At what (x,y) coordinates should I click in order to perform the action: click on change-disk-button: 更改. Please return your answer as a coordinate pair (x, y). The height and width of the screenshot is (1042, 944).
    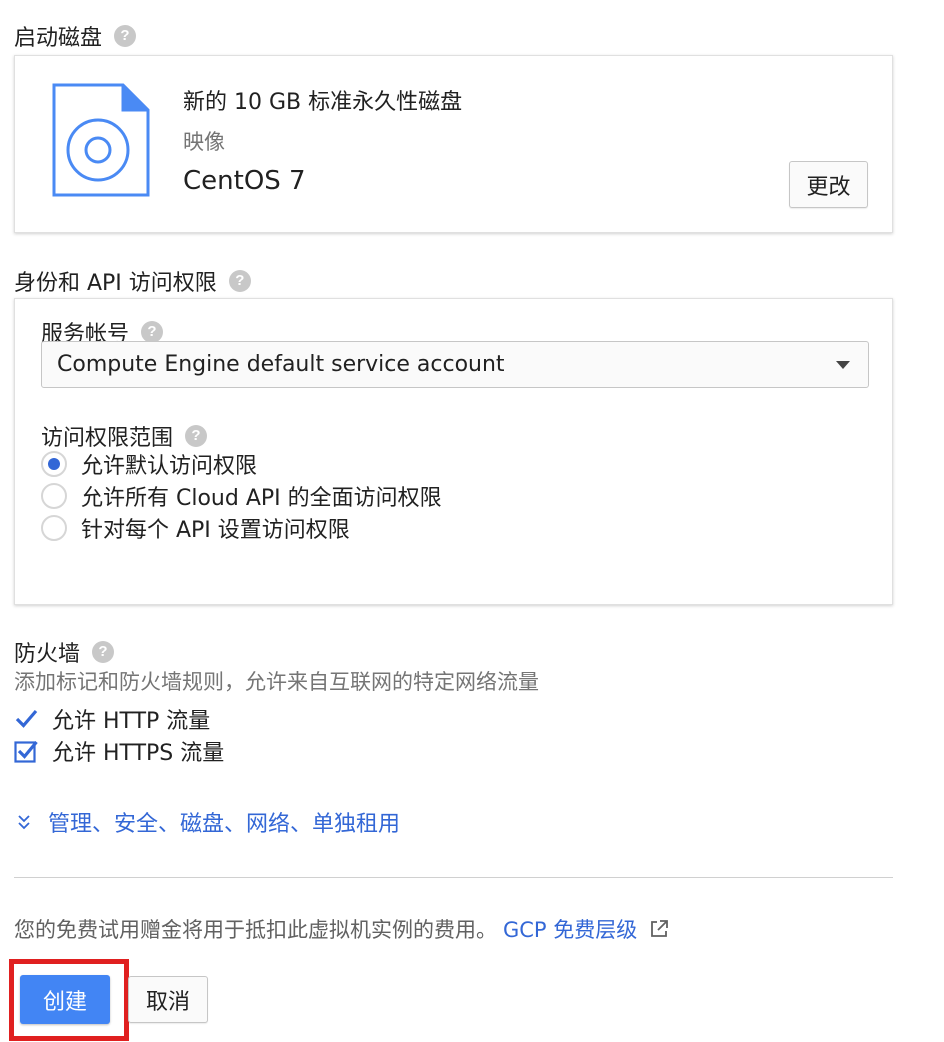
    Looking at the image, I should click on (828, 184).